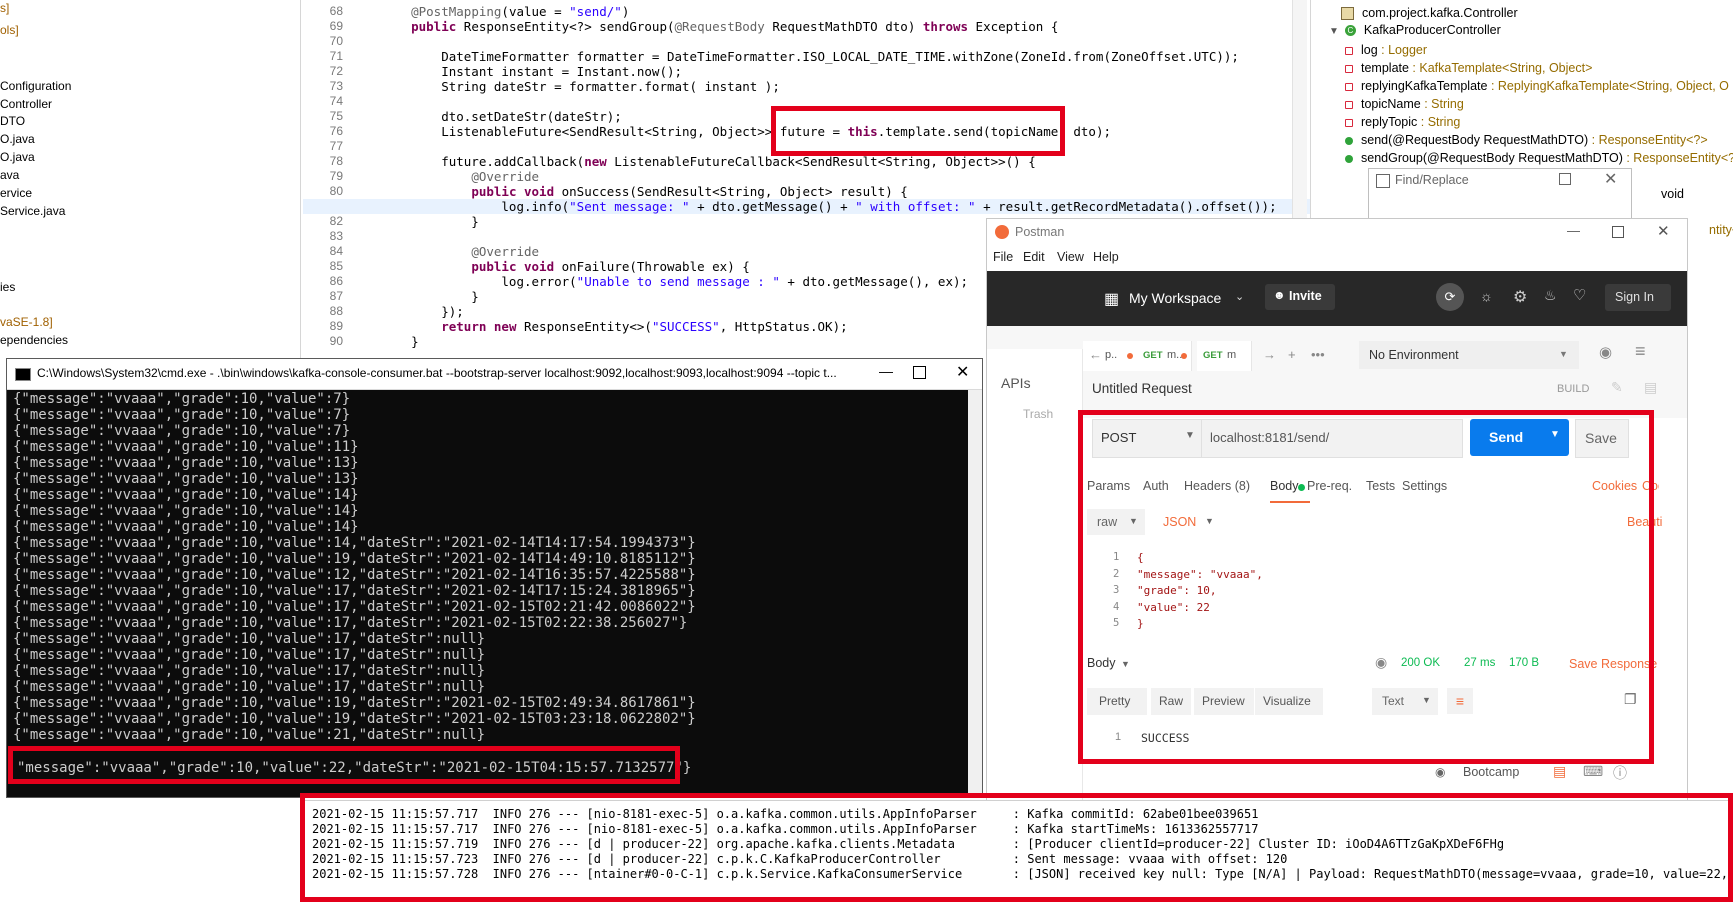 The image size is (1733, 911). Describe the element at coordinates (1404, 104) in the screenshot. I see `outline-member: topicName : String` at that location.